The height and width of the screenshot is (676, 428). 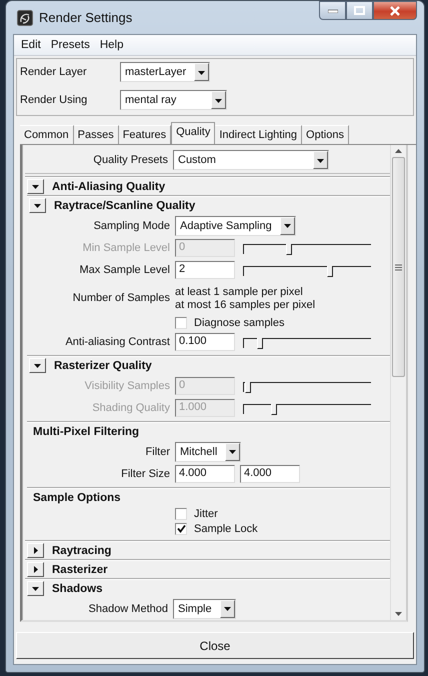 What do you see at coordinates (258, 134) in the screenshot?
I see `tab: Indirect Lighting` at bounding box center [258, 134].